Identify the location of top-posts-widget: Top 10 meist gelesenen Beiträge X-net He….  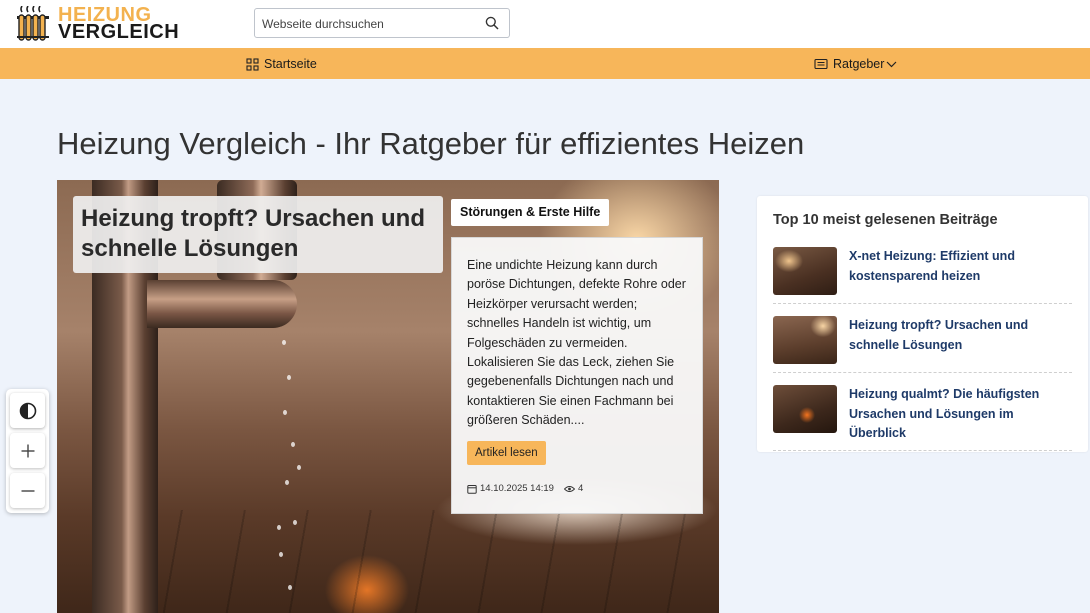
(922, 324).